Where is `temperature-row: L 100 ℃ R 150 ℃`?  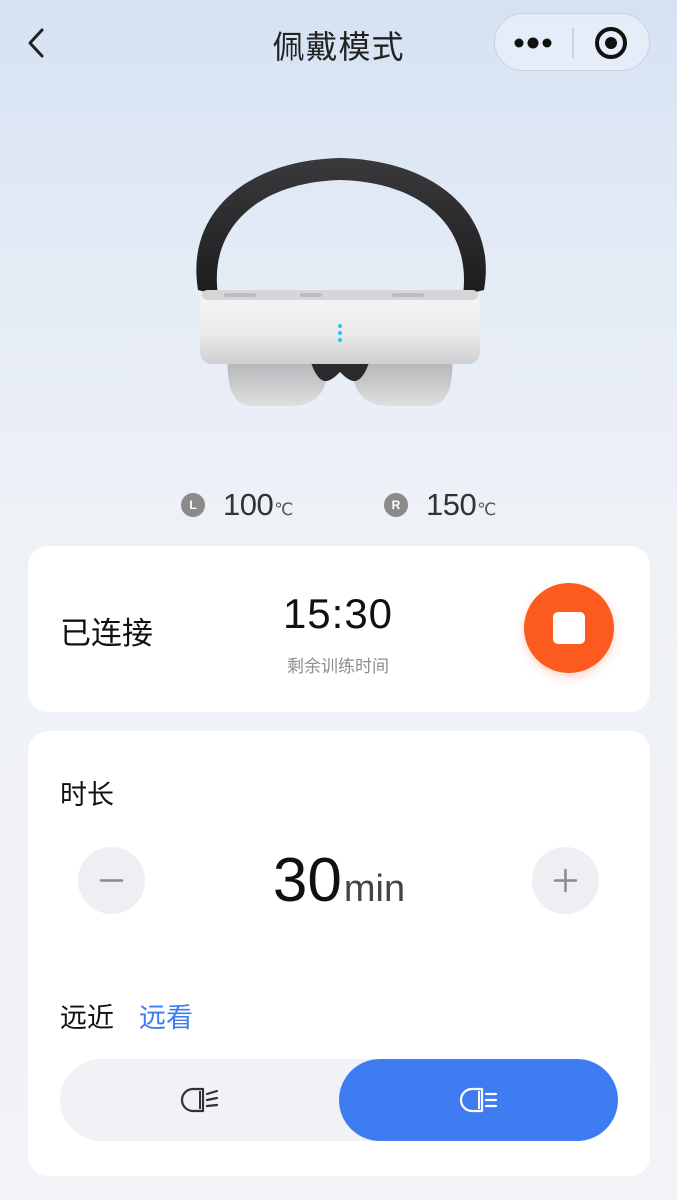
temperature-row: L 100 ℃ R 150 ℃ is located at coordinates (338, 505).